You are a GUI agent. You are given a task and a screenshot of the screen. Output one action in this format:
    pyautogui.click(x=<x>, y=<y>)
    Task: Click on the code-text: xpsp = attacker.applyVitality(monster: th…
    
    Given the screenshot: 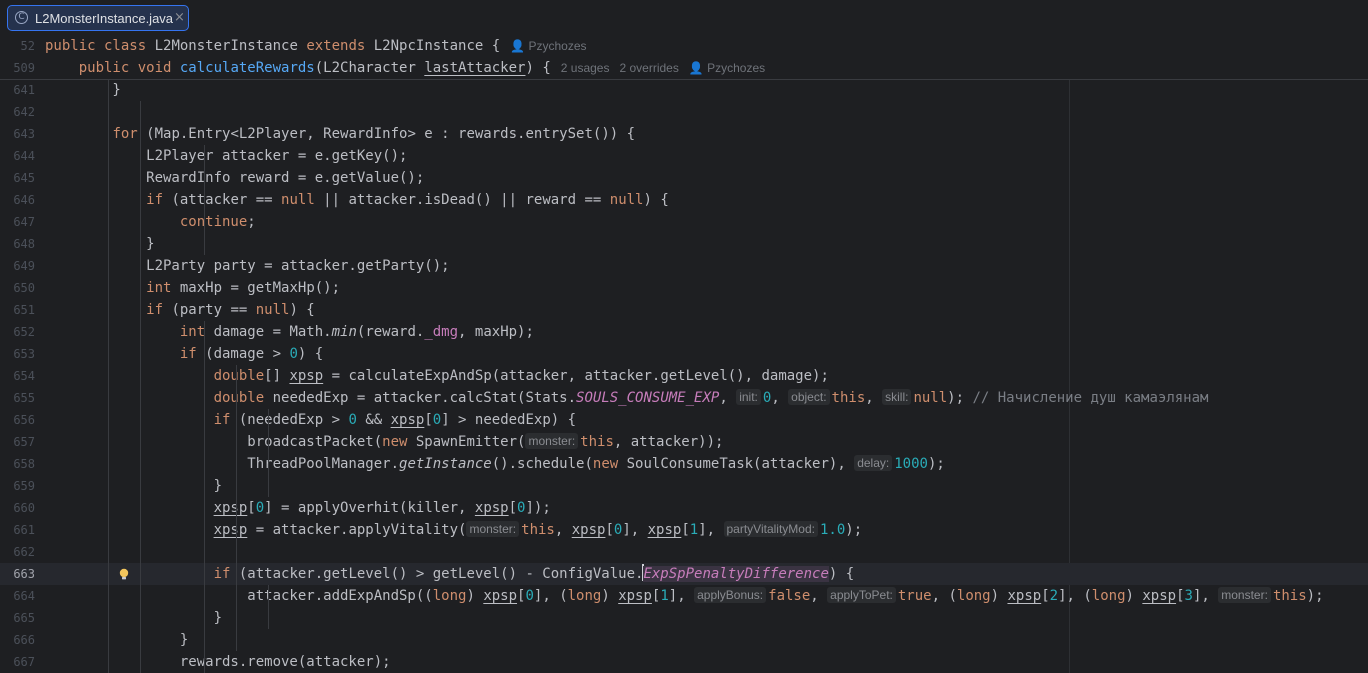 What is the action you would take?
    pyautogui.click(x=453, y=530)
    